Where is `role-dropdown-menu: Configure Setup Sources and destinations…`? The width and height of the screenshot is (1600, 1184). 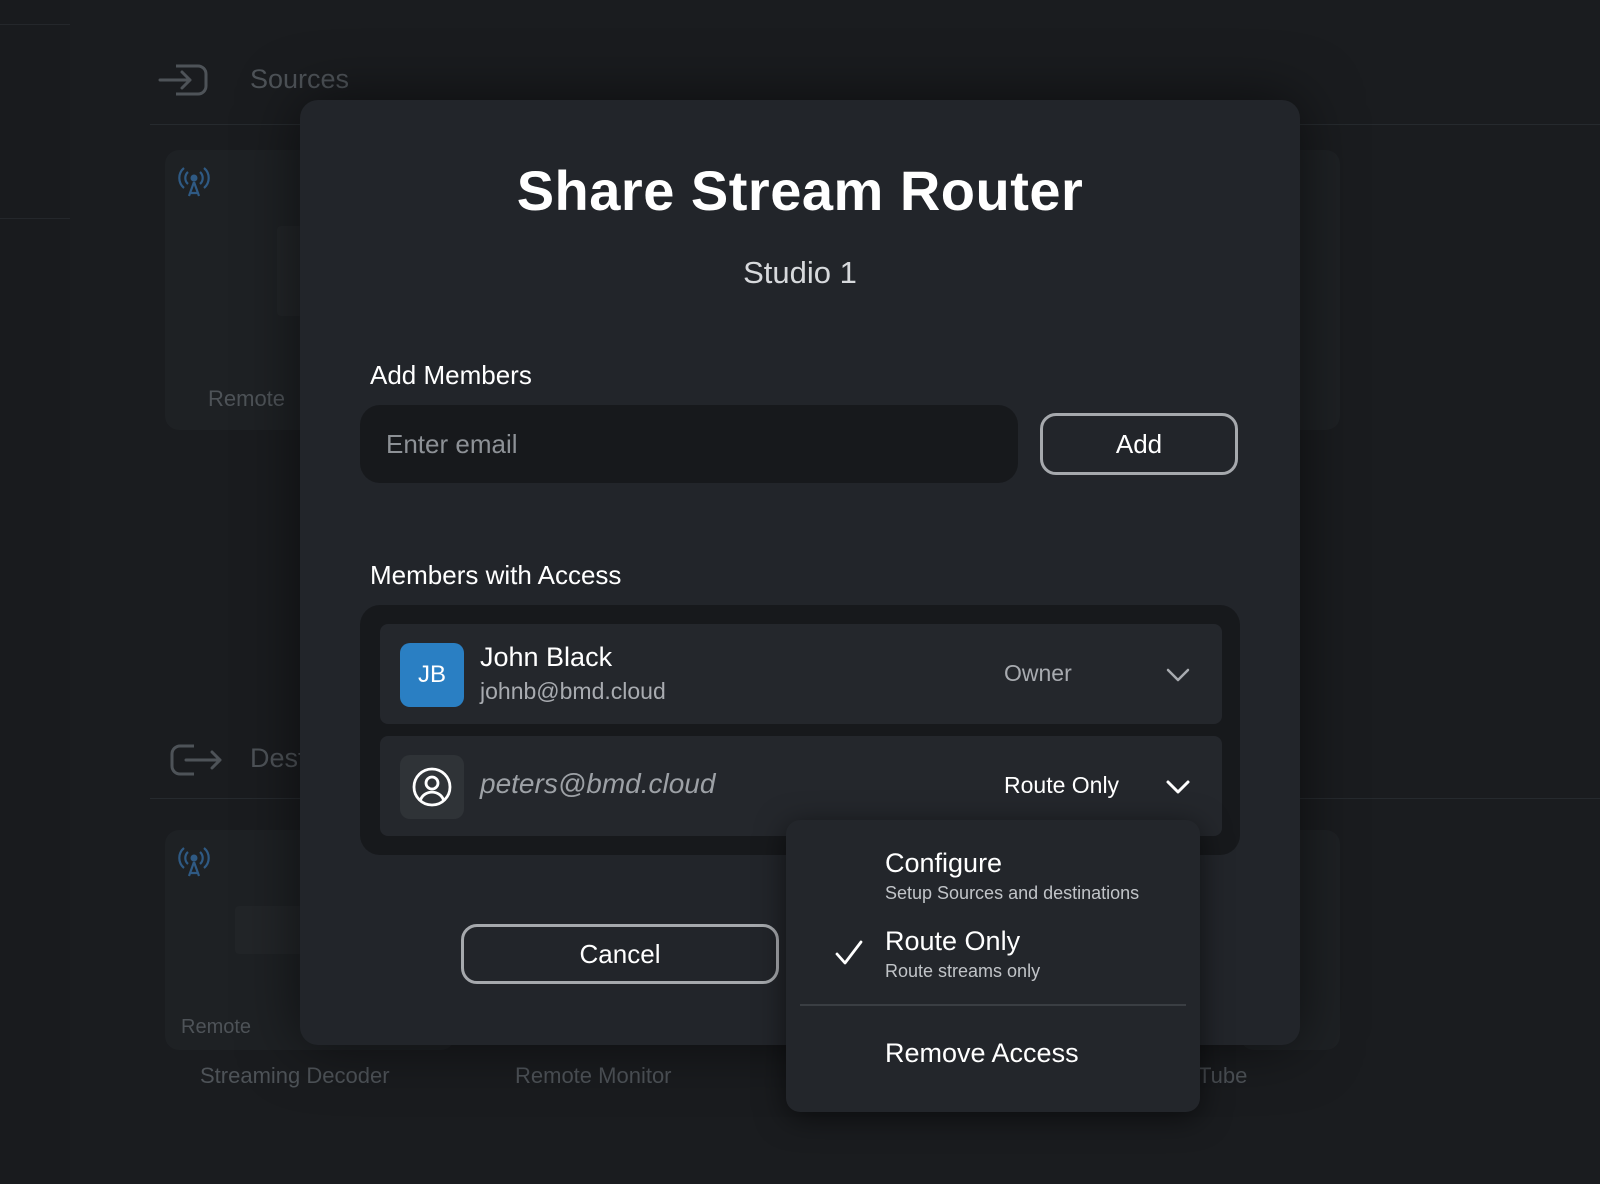 role-dropdown-menu: Configure Setup Sources and destinations… is located at coordinates (993, 966).